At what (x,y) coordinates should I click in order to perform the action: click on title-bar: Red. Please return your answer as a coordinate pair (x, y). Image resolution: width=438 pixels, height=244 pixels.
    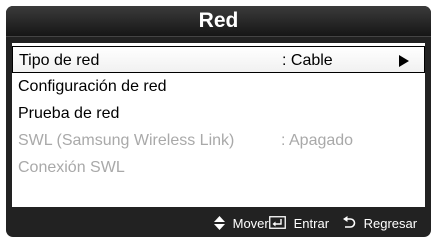
    Looking at the image, I should click on (218, 21).